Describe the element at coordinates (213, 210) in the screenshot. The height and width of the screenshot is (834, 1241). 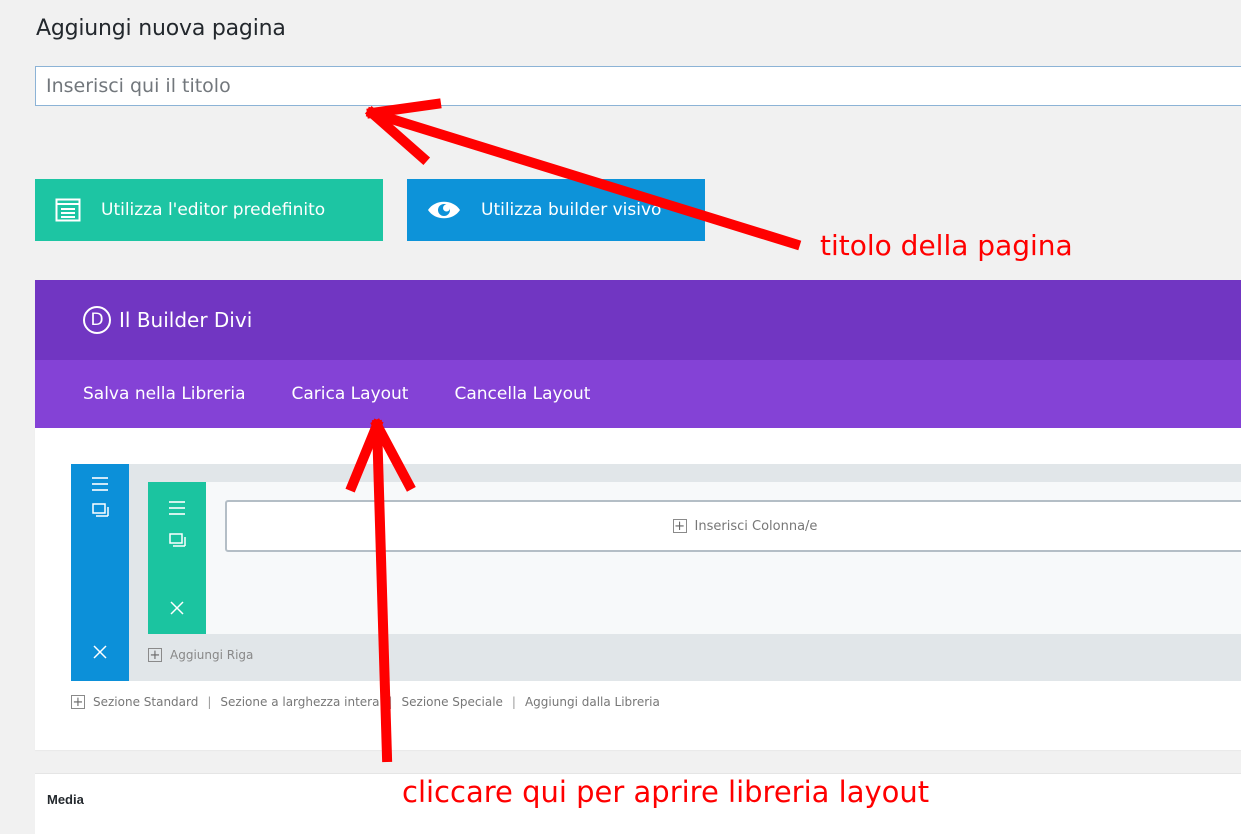
I see `use-default-editor-label: Utilizza l'editor predefinito` at that location.